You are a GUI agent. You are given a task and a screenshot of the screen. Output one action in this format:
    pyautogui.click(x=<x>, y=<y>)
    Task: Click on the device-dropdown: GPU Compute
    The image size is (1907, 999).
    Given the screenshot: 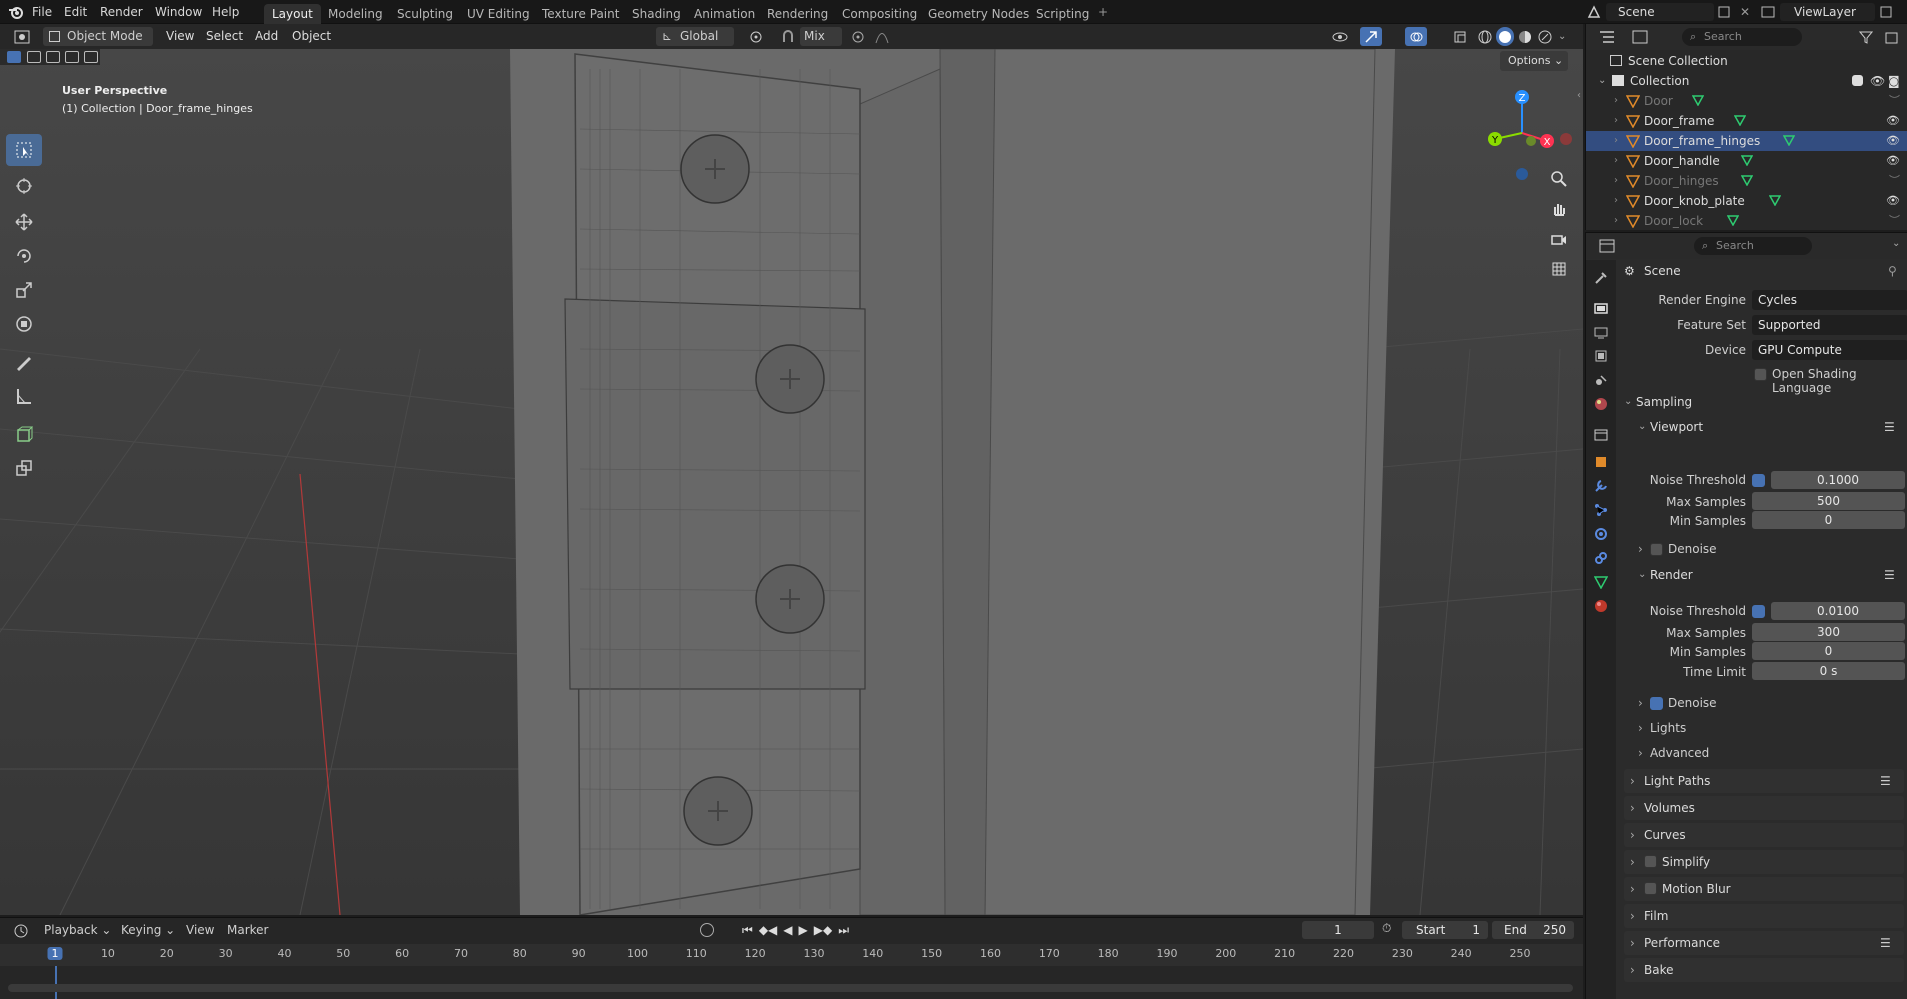 What is the action you would take?
    pyautogui.click(x=1829, y=350)
    